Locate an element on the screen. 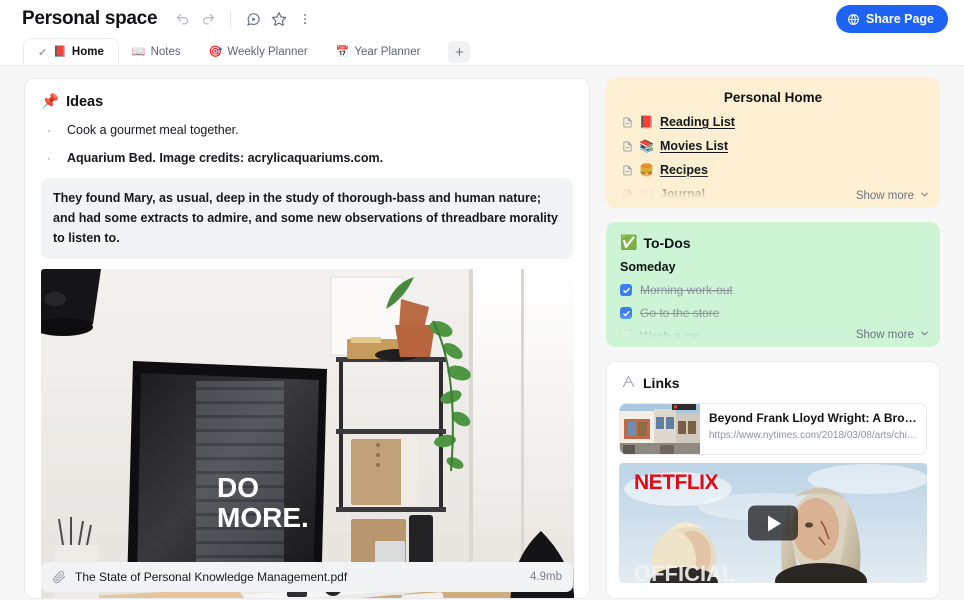  svg-text: NETFLIX is located at coordinates (676, 482).